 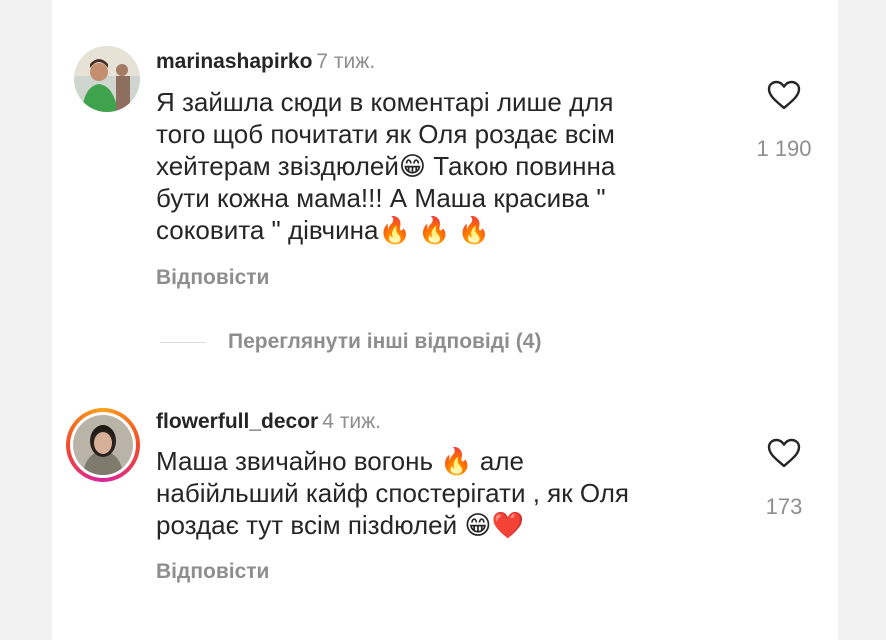 I want to click on view-more-replies-label: Переглянути інші відповіді (4), so click(x=384, y=342).